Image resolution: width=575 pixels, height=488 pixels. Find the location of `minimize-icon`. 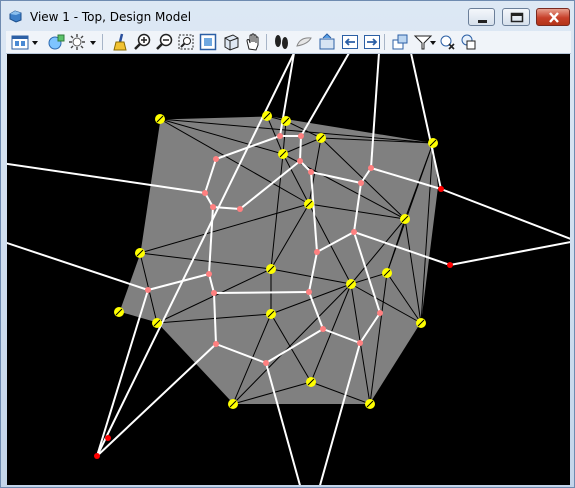

minimize-icon is located at coordinates (482, 21).